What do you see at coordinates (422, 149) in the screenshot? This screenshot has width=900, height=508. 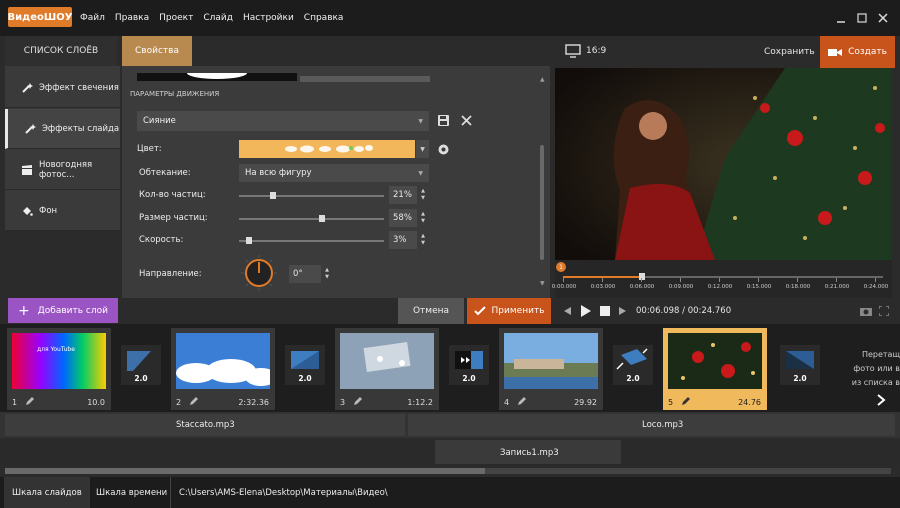 I see `color-dropdown-icon: ▼` at bounding box center [422, 149].